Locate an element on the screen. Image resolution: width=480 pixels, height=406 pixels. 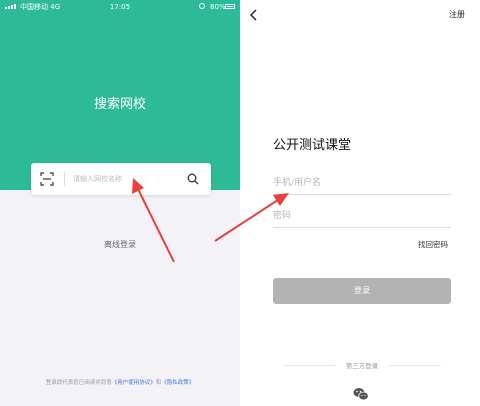
battery-icon is located at coordinates (230, 6).